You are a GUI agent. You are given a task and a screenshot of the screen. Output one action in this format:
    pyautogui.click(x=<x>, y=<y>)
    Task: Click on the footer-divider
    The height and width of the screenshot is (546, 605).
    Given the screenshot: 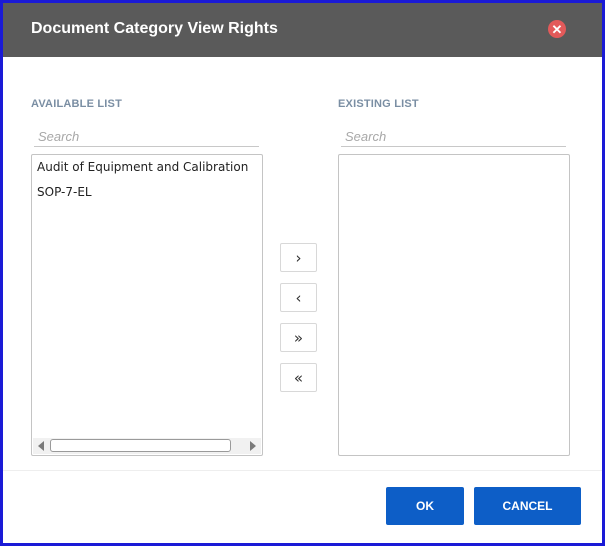 What is the action you would take?
    pyautogui.click(x=302, y=470)
    